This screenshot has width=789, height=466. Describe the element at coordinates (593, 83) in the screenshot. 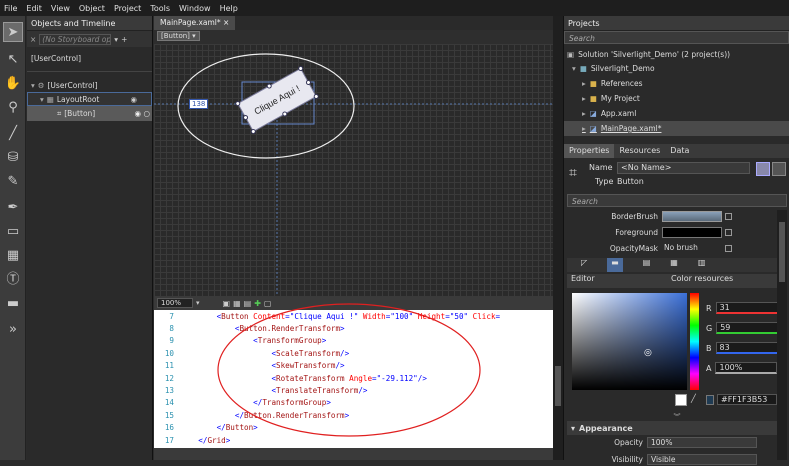

I see `folder-icon: ■` at that location.